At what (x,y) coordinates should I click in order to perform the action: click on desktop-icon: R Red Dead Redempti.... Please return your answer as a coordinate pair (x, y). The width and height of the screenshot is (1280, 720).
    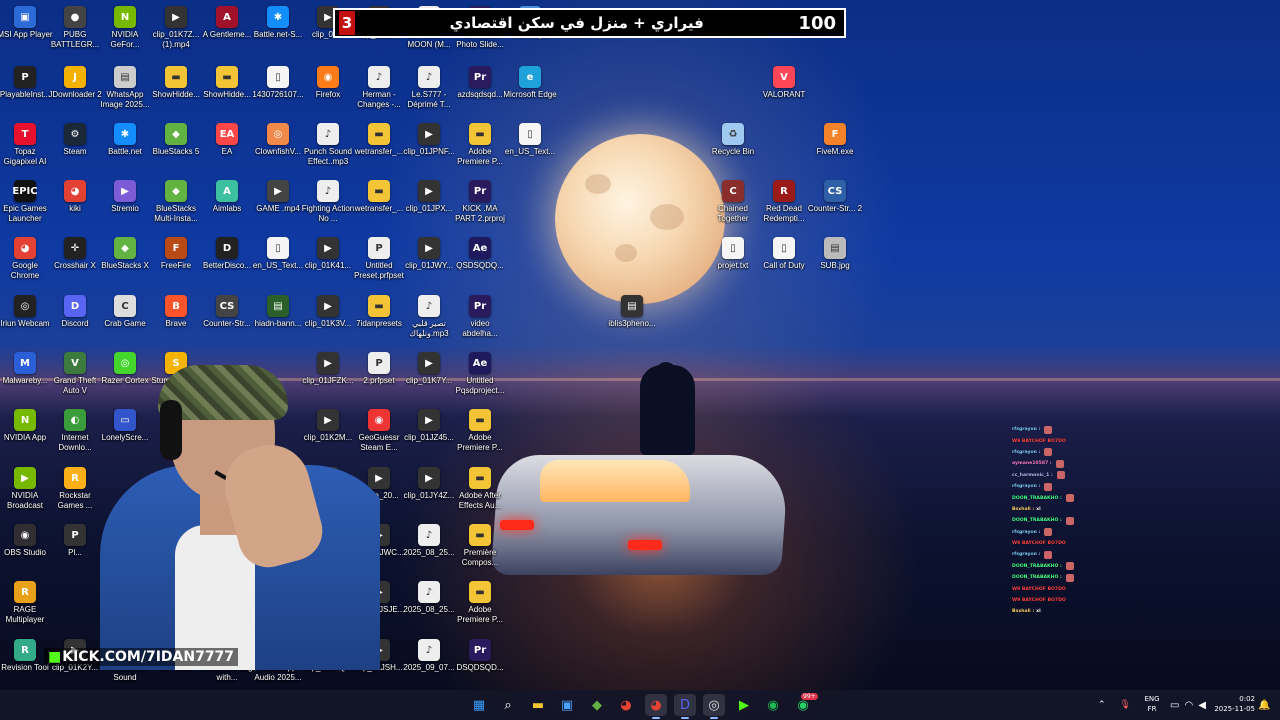
    Looking at the image, I should click on (784, 208).